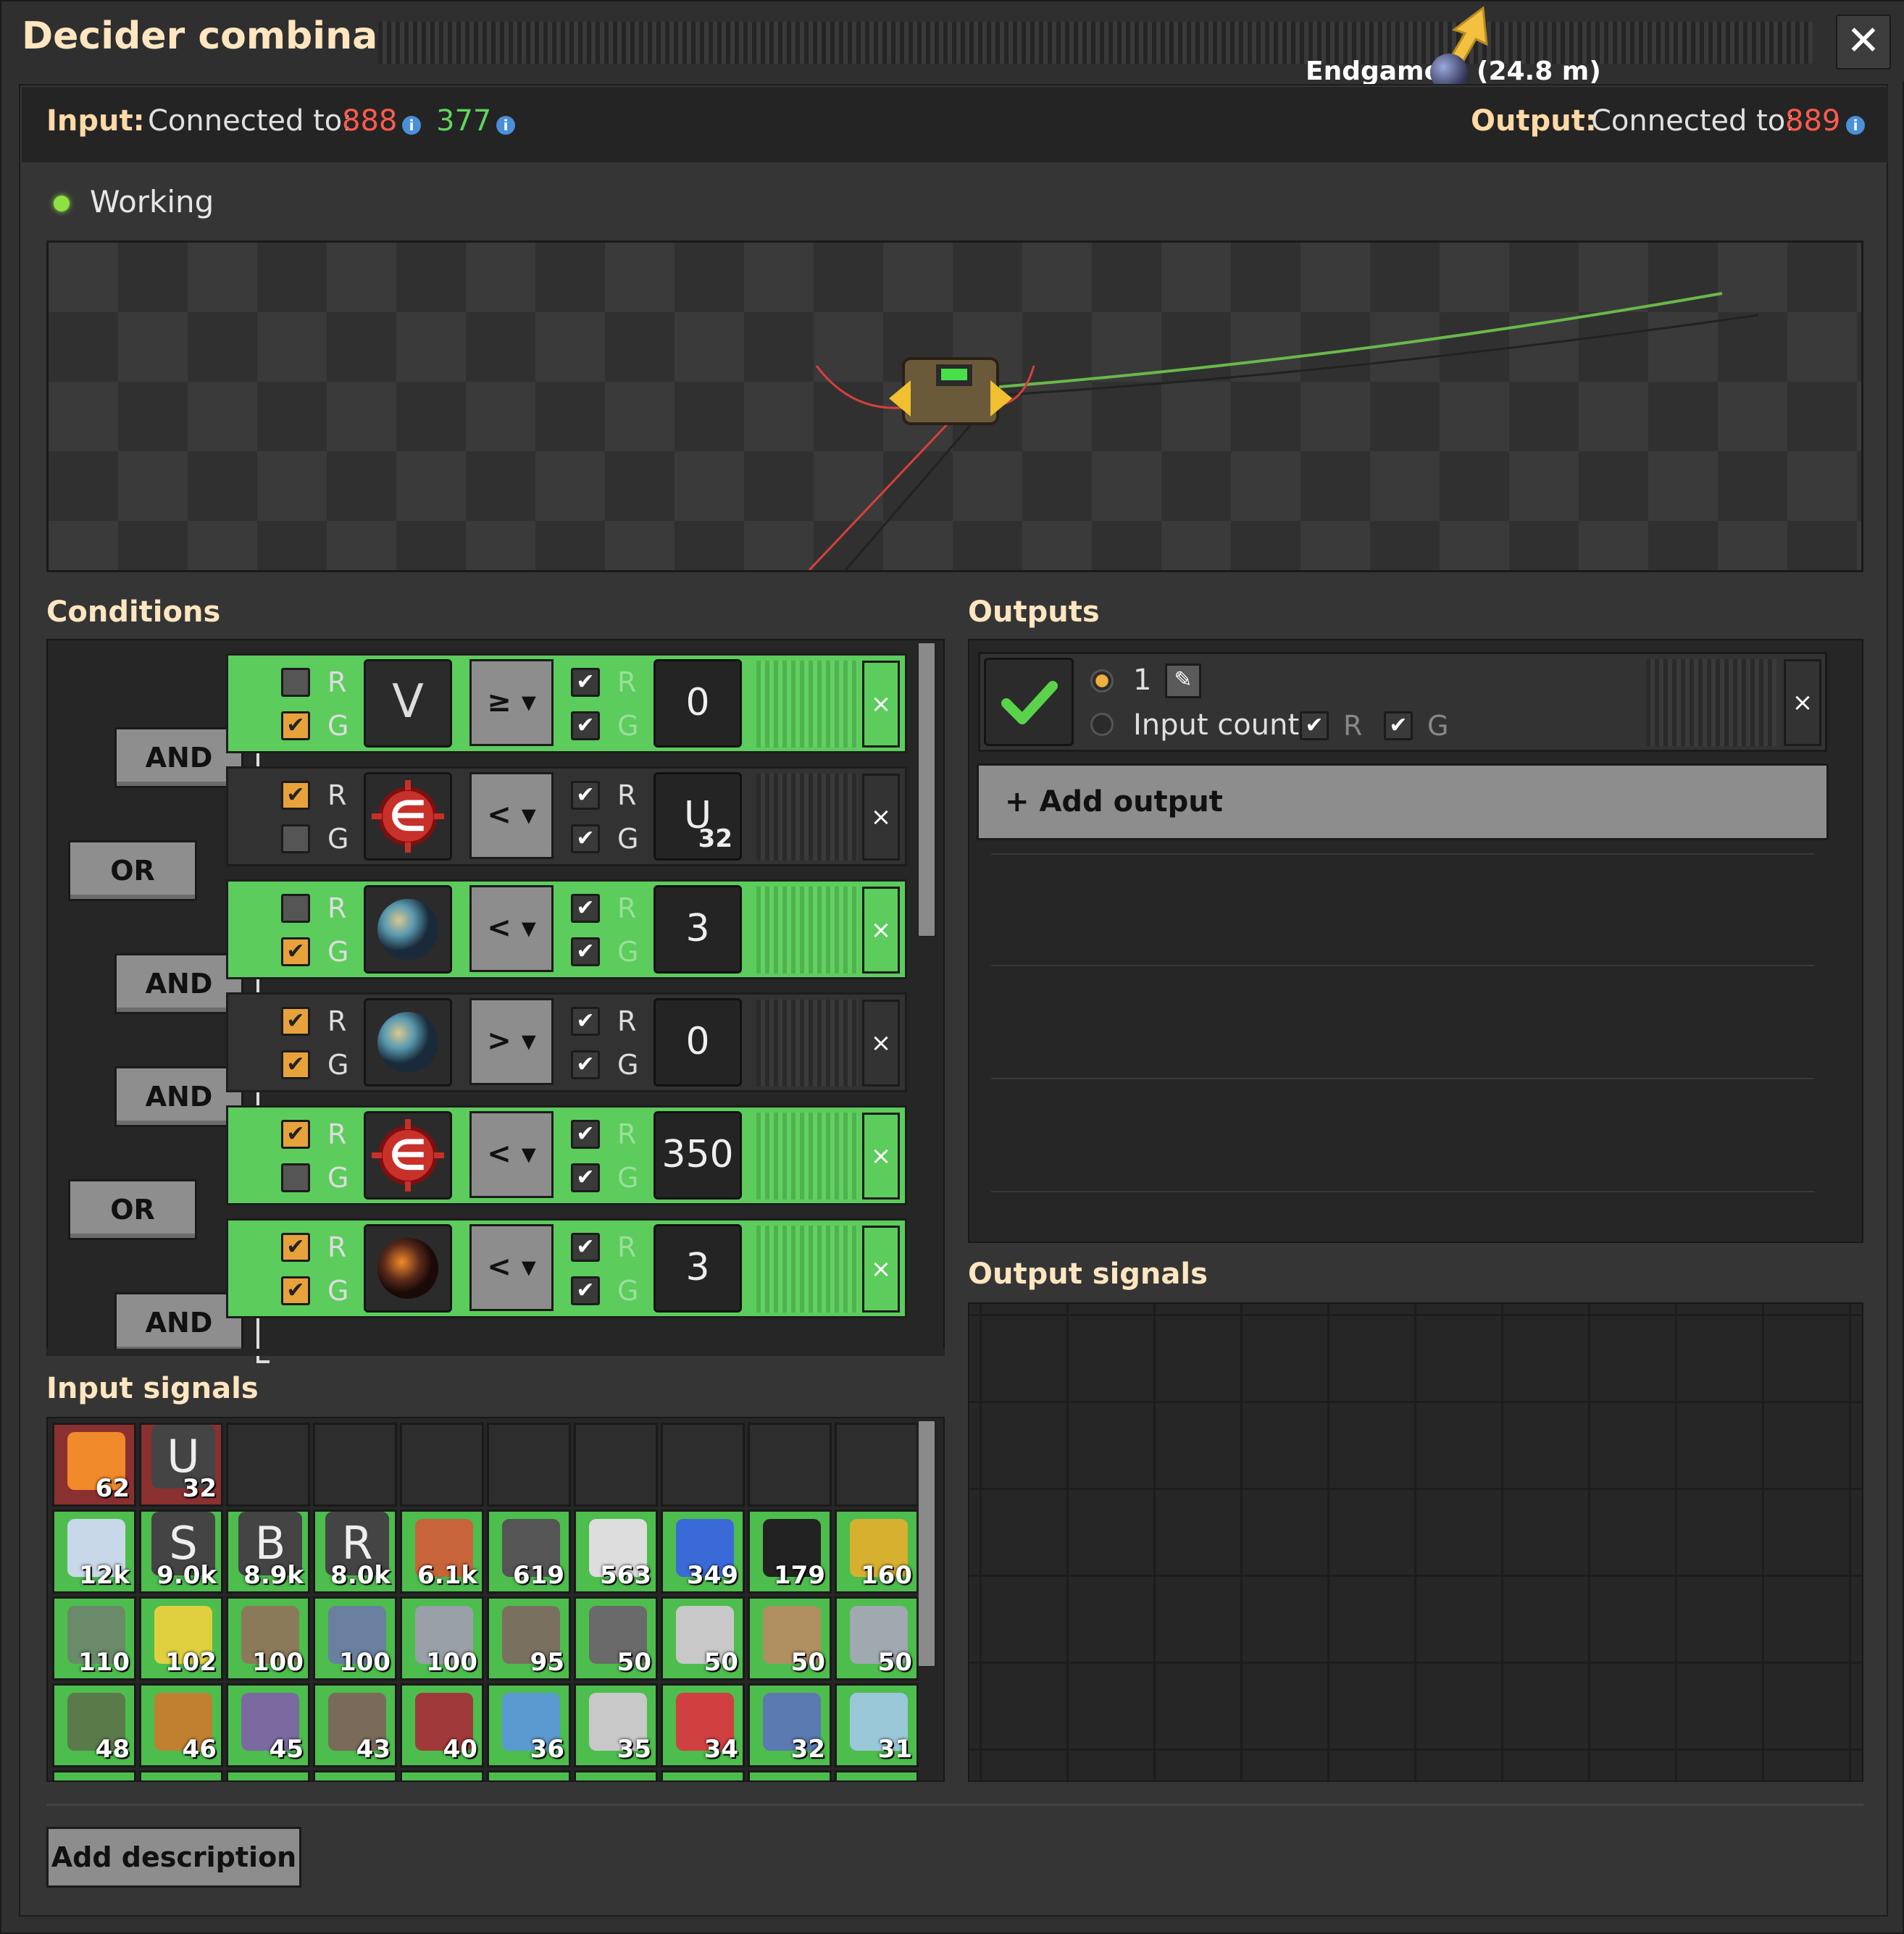 The height and width of the screenshot is (1934, 1904). I want to click on input-signal-slot: S 9.0k, so click(181, 1552).